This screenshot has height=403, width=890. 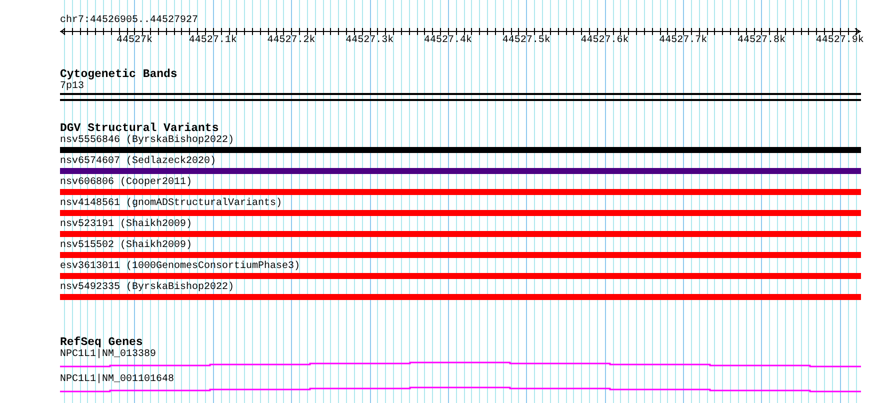 I want to click on tick-label: 44527.8k, so click(x=761, y=41).